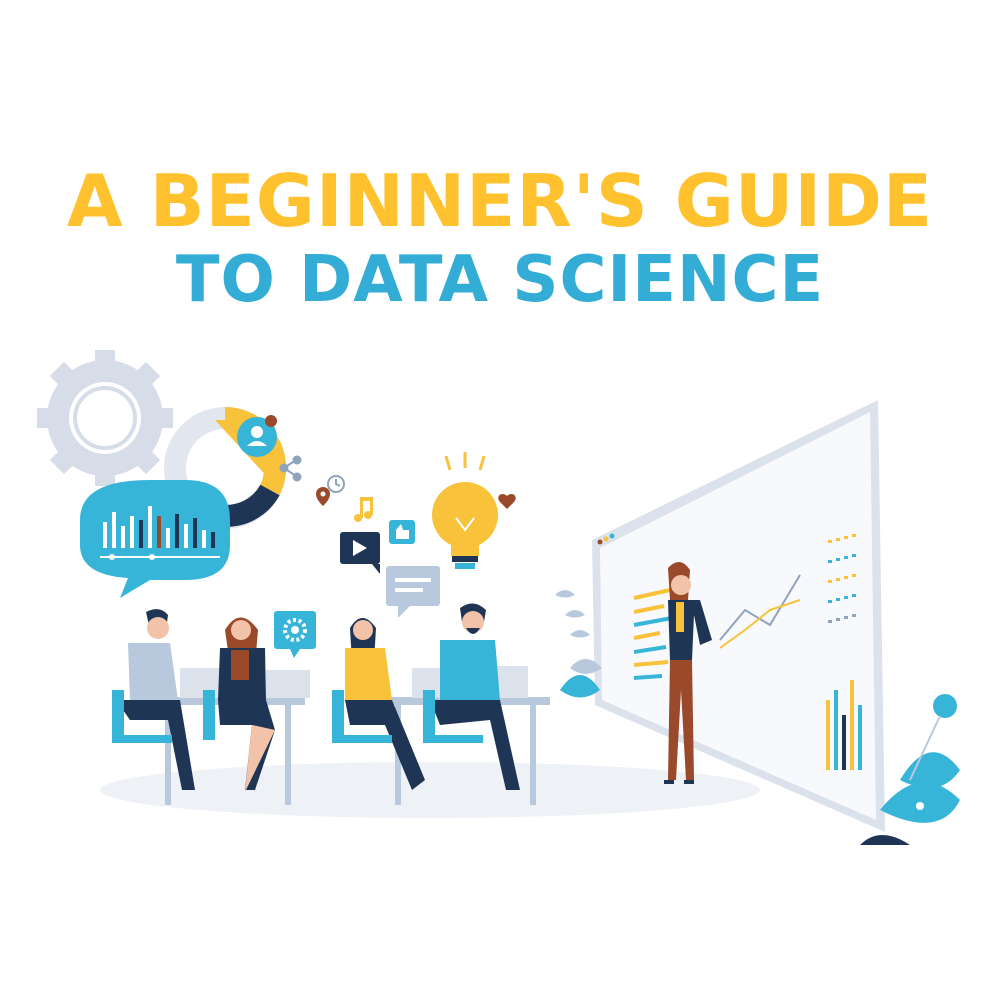  I want to click on location-pin-icon, so click(323, 496).